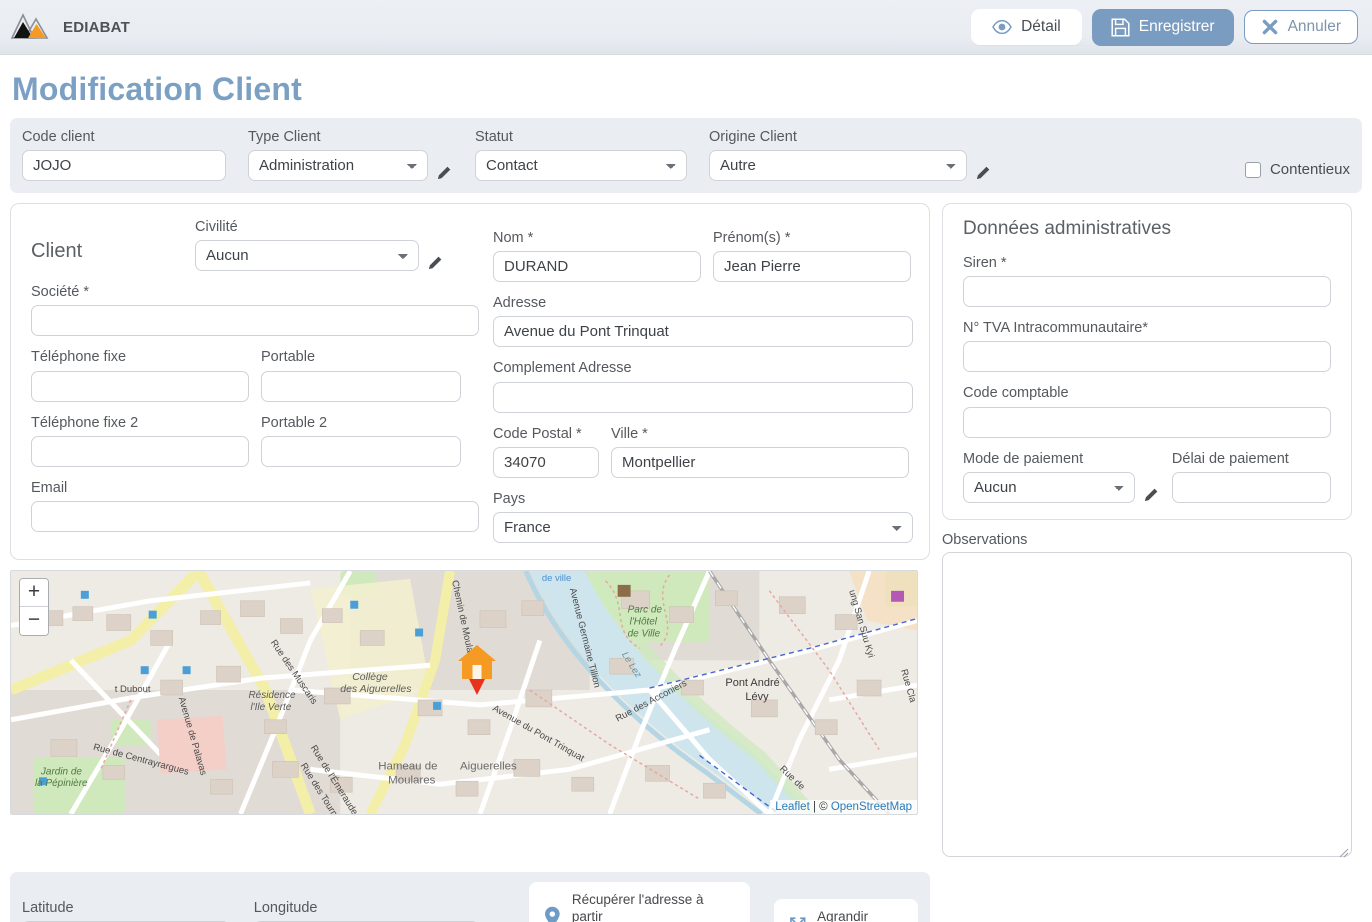 The width and height of the screenshot is (1372, 922). I want to click on adresse-row: Adresse, so click(703, 321).